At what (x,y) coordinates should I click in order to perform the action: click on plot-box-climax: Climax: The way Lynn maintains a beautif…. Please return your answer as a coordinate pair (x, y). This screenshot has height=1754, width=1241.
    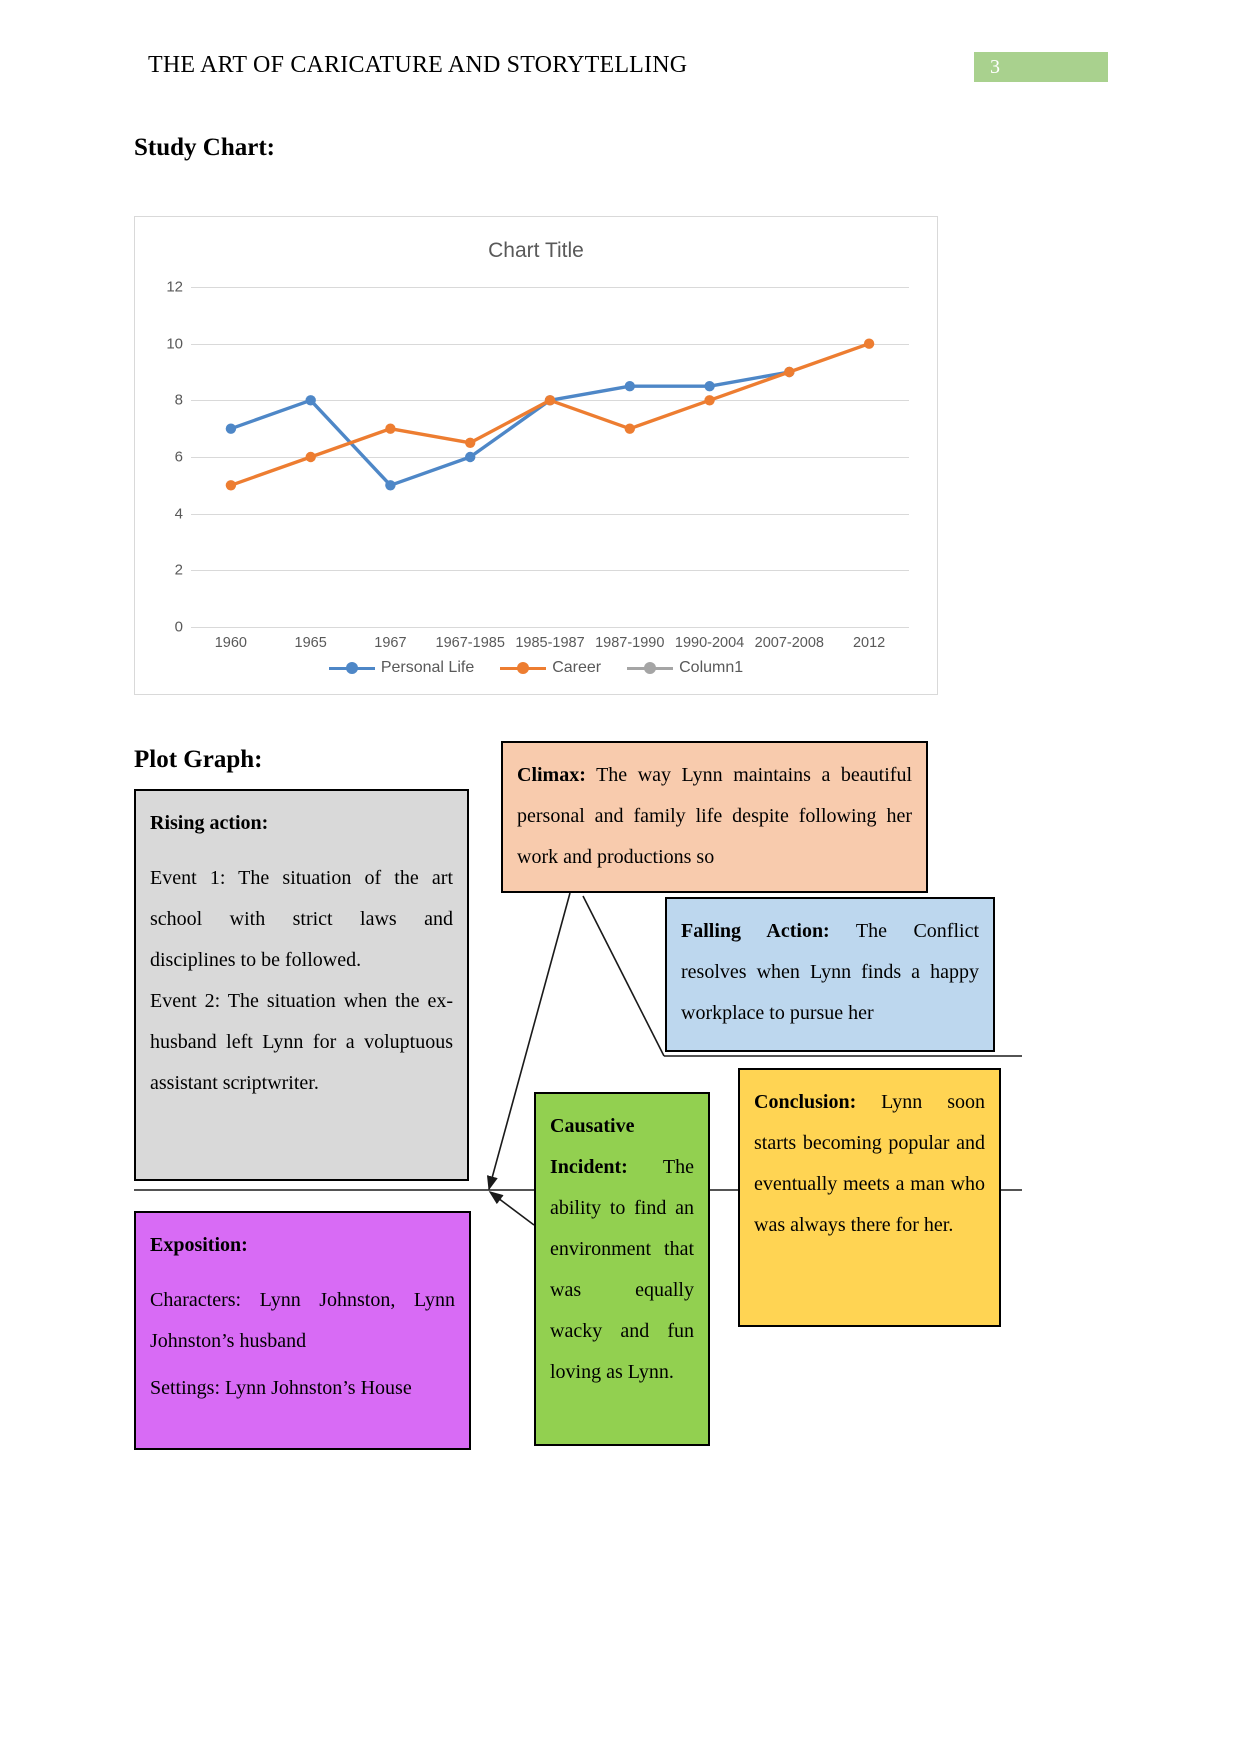
    Looking at the image, I should click on (714, 817).